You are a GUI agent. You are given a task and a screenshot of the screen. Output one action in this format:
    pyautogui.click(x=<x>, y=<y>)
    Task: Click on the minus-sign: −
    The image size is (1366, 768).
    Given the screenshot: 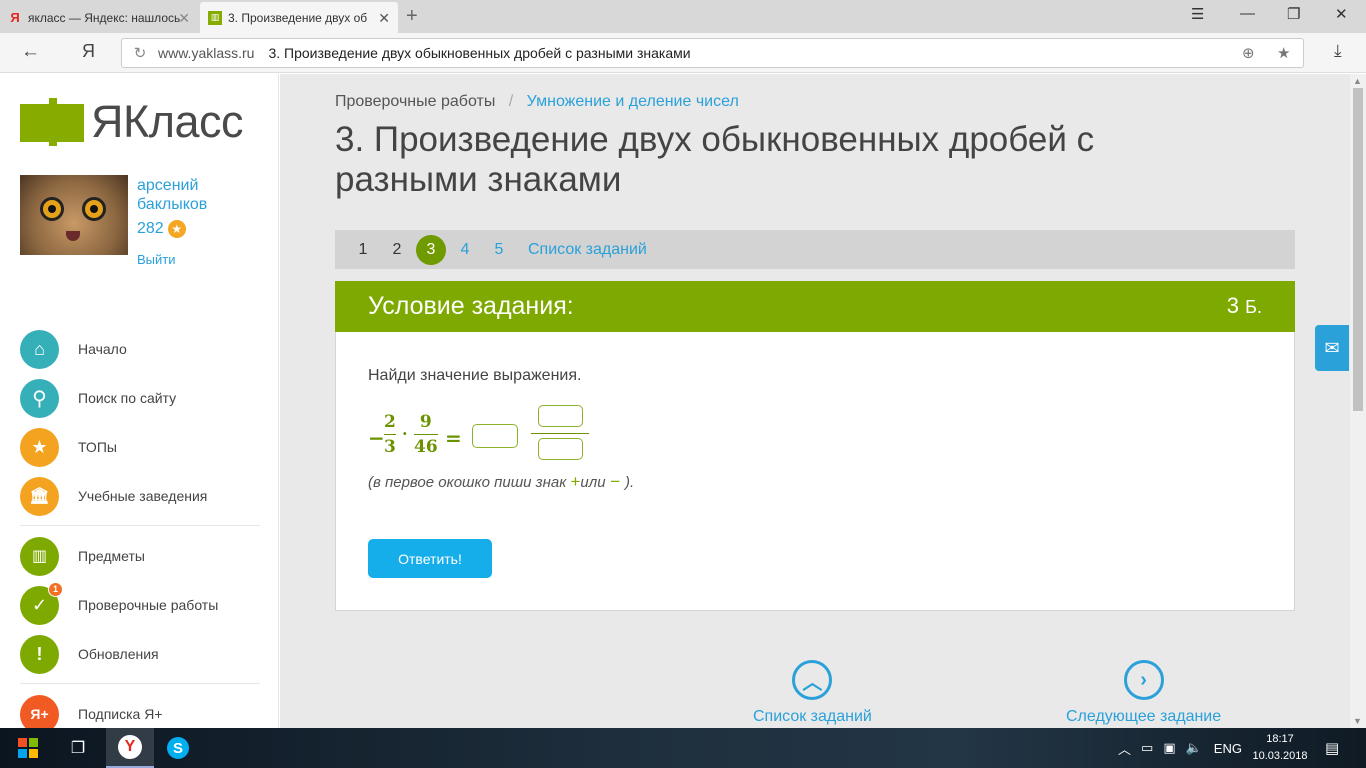 What is the action you would take?
    pyautogui.click(x=615, y=481)
    